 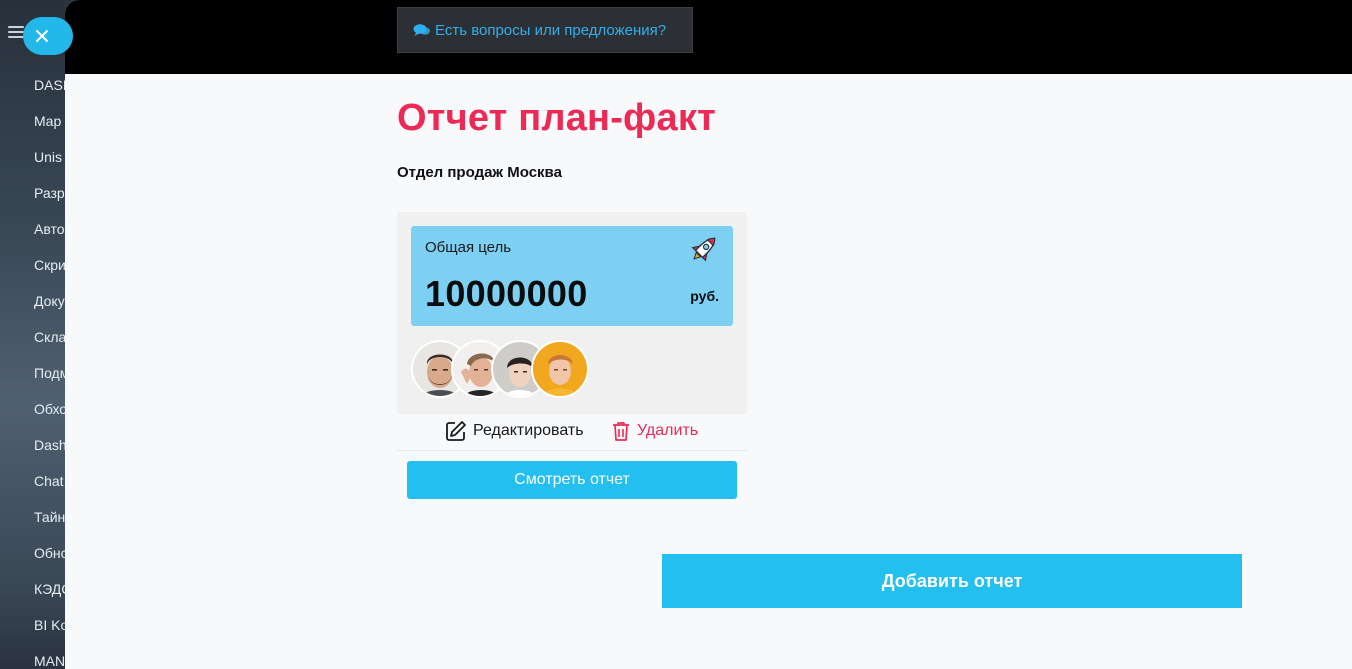 What do you see at coordinates (49, 409) in the screenshot?
I see `sidebar-item: Обхо` at bounding box center [49, 409].